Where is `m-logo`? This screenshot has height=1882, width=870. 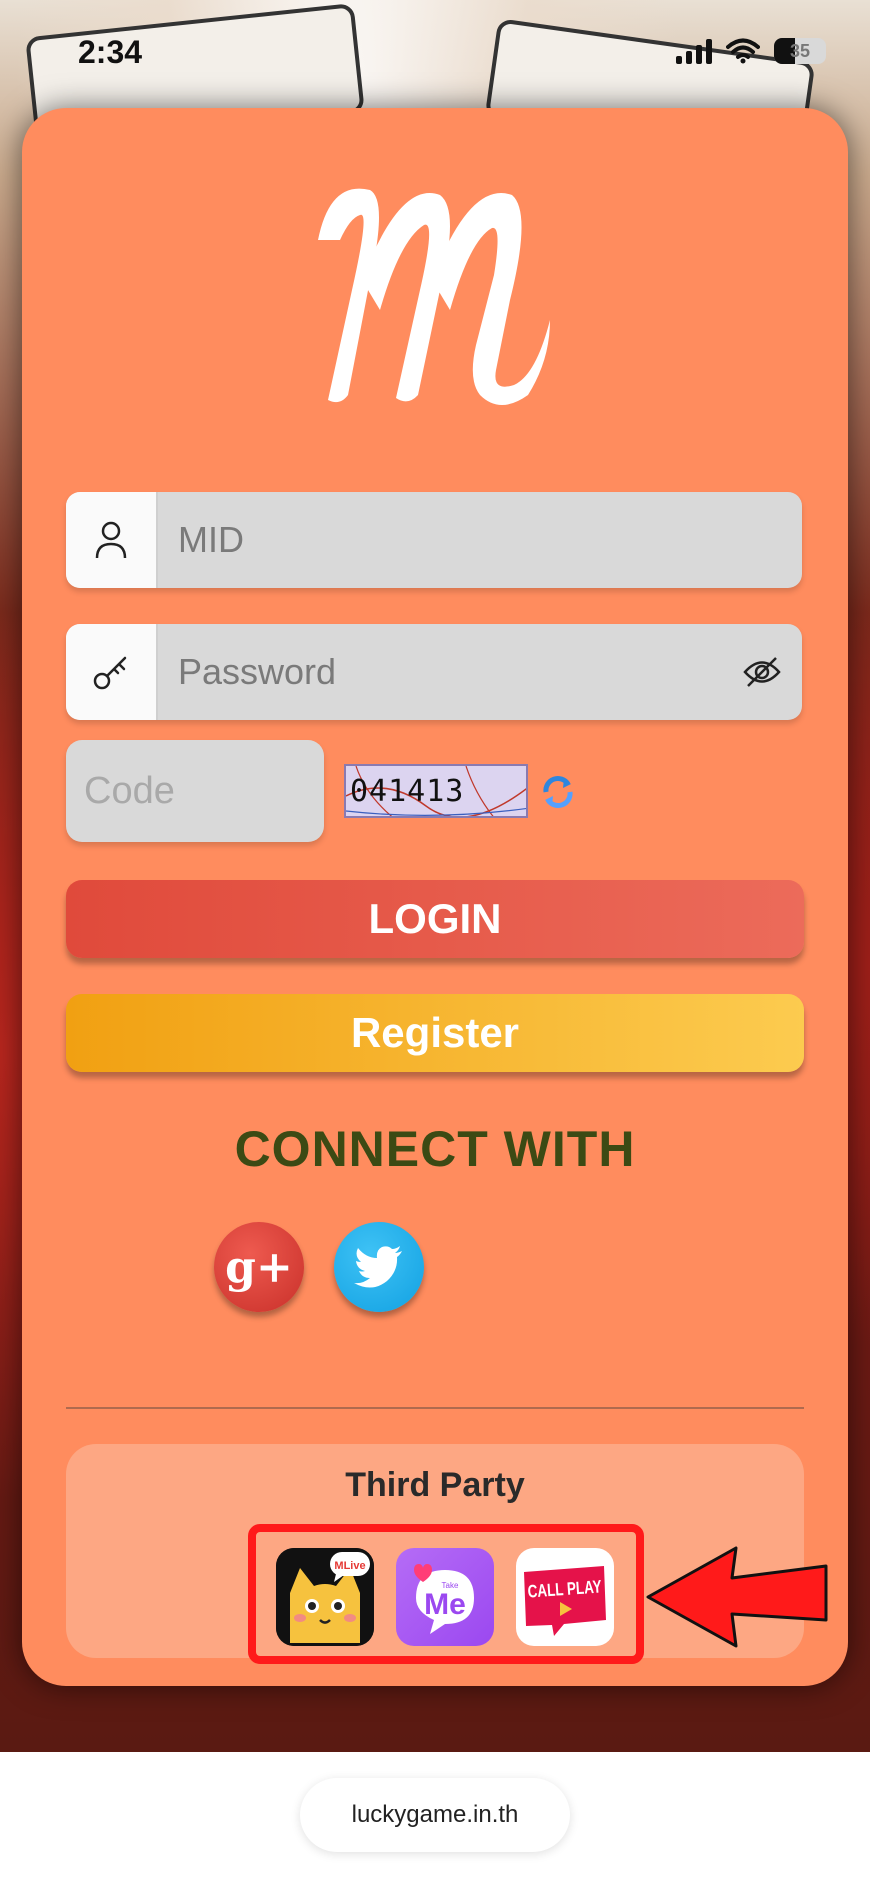
m-logo is located at coordinates (434, 296).